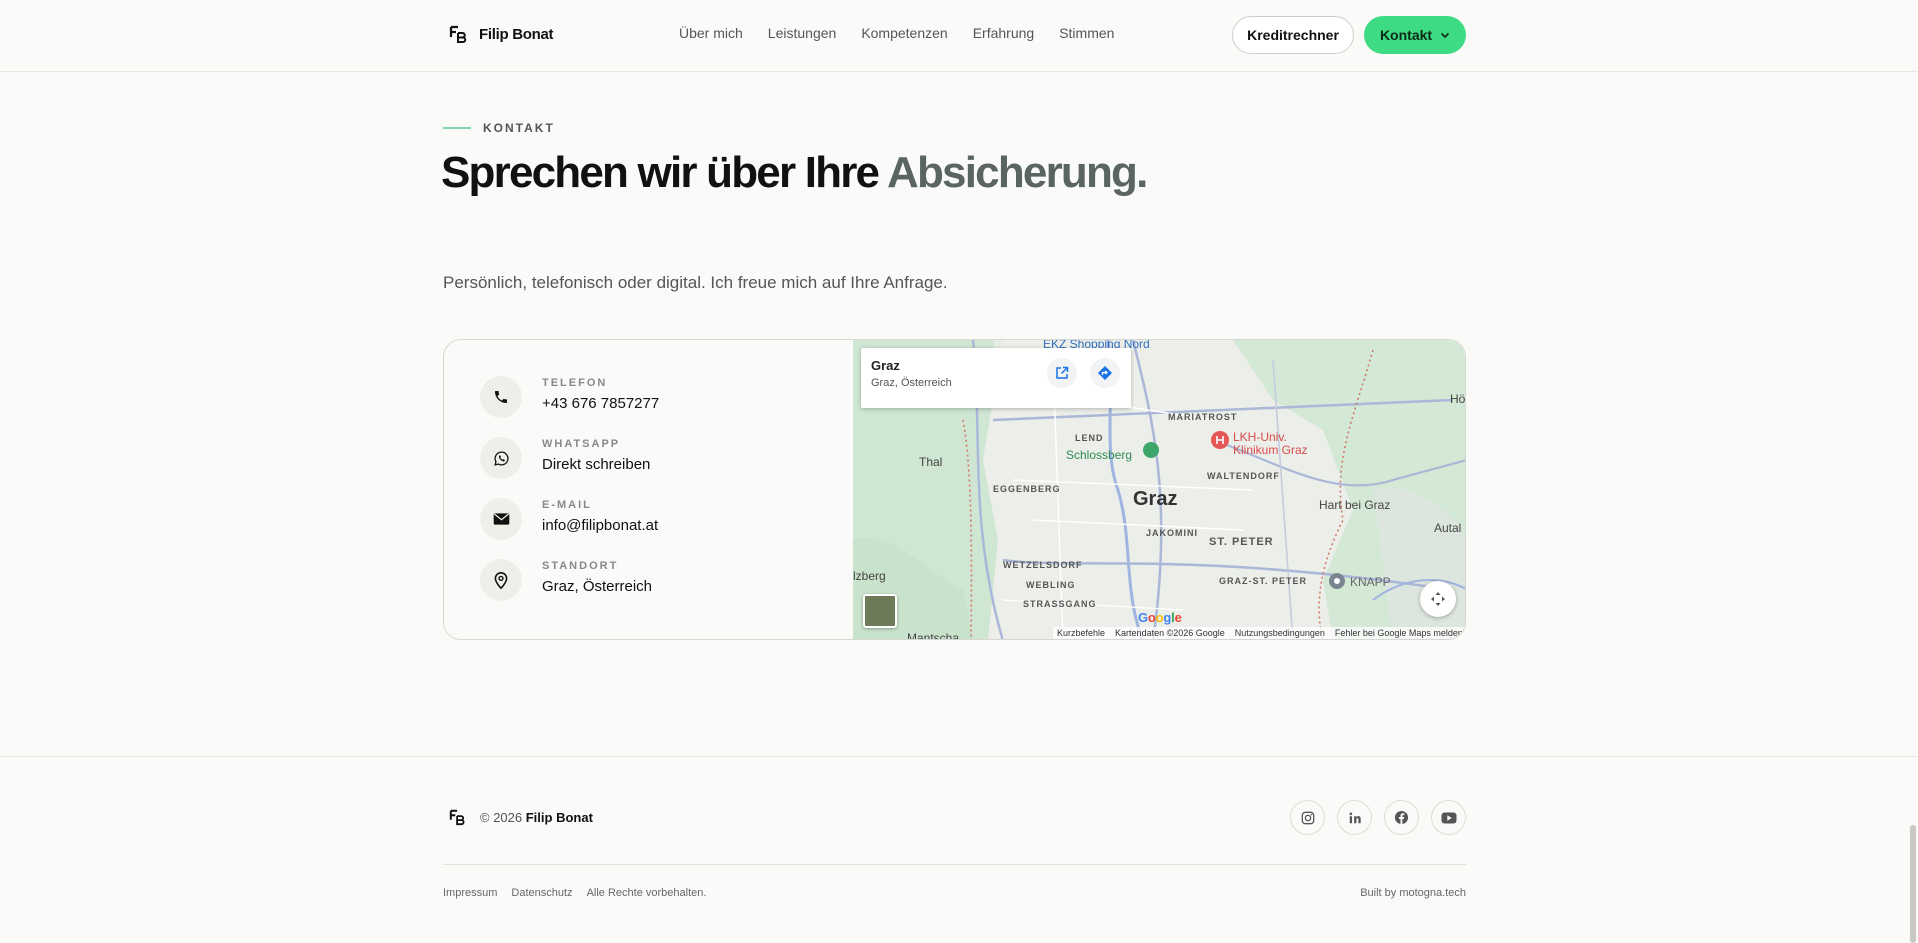 The image size is (1918, 943). I want to click on contact-item-location: STANDORT Graz, Österreich, so click(569, 589).